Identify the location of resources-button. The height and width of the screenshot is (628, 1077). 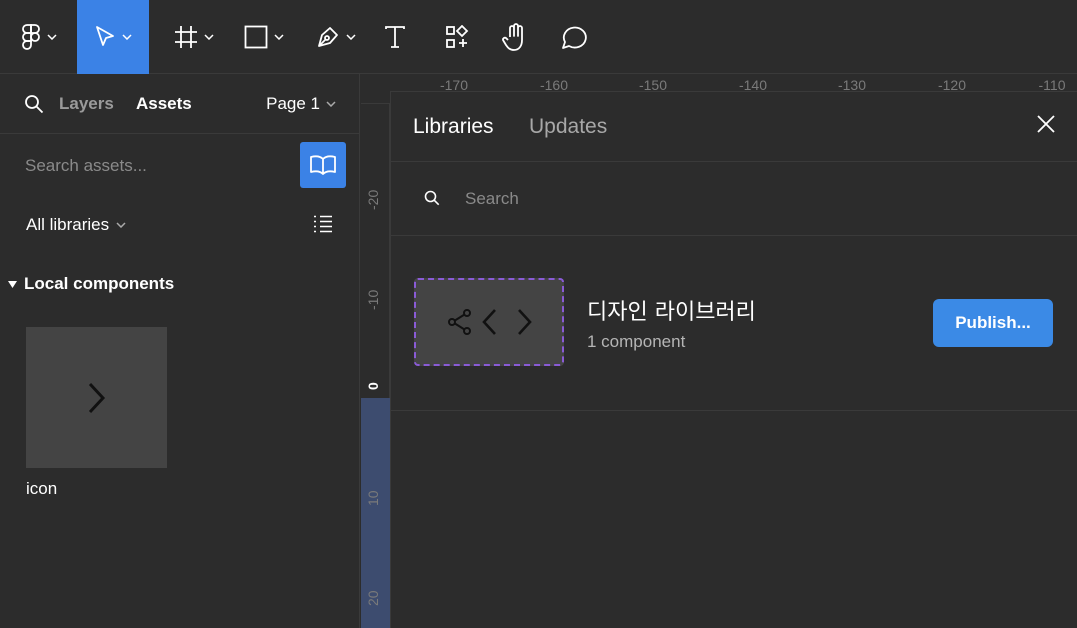
(457, 37).